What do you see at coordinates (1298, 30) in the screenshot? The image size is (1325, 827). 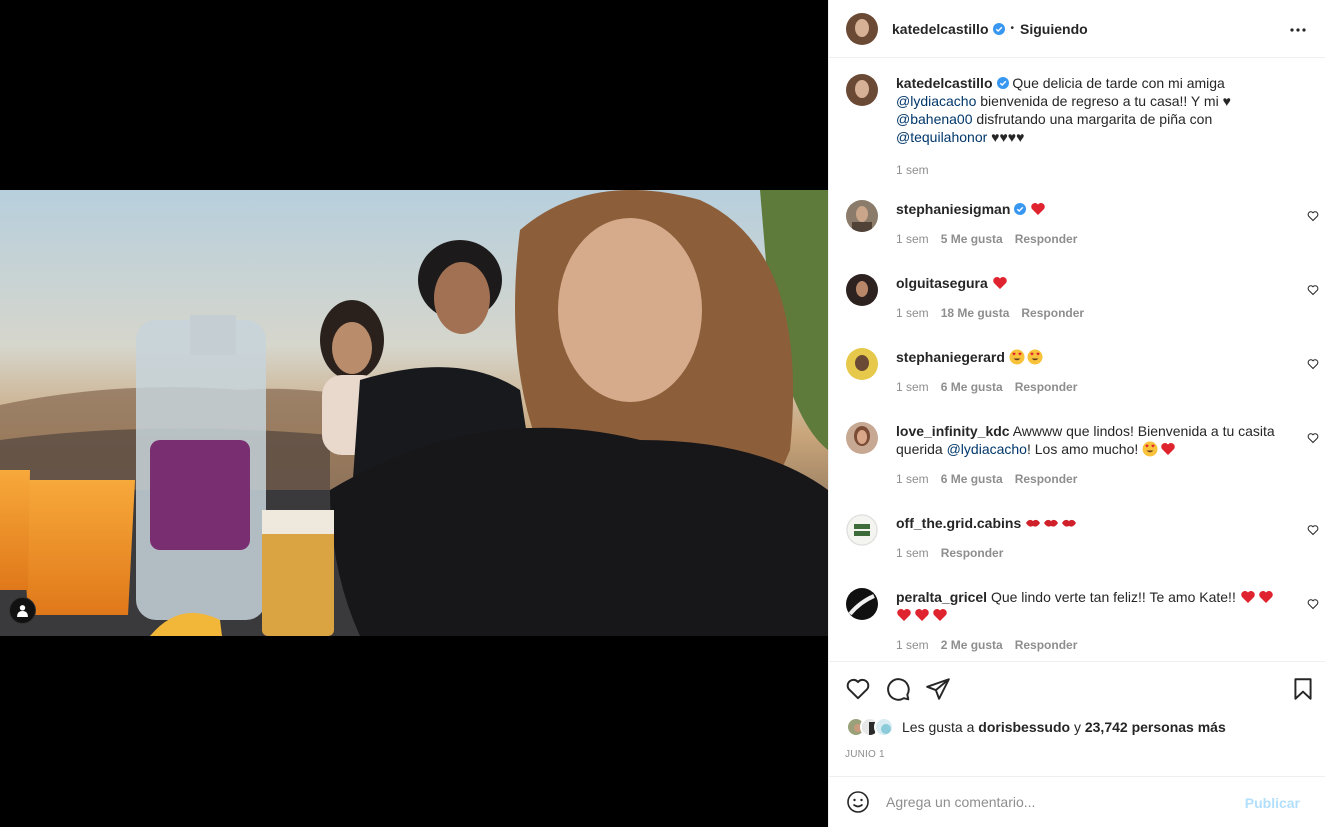 I see `more-icon` at bounding box center [1298, 30].